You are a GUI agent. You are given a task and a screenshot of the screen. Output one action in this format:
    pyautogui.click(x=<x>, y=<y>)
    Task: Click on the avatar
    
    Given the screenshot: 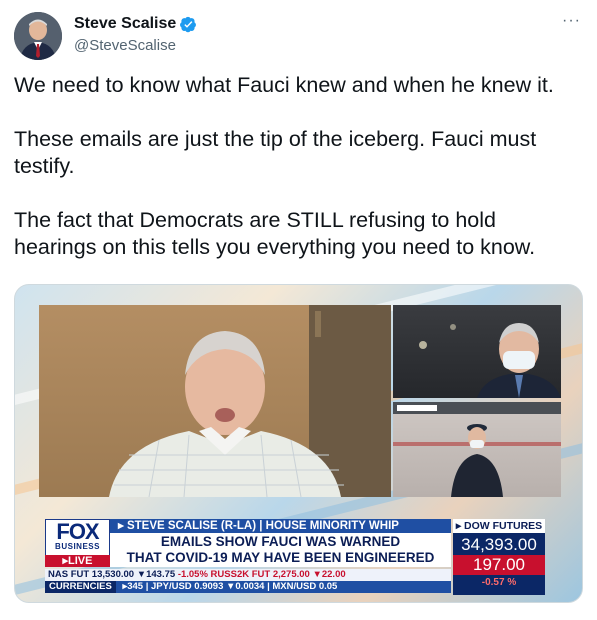 What is the action you would take?
    pyautogui.click(x=38, y=36)
    